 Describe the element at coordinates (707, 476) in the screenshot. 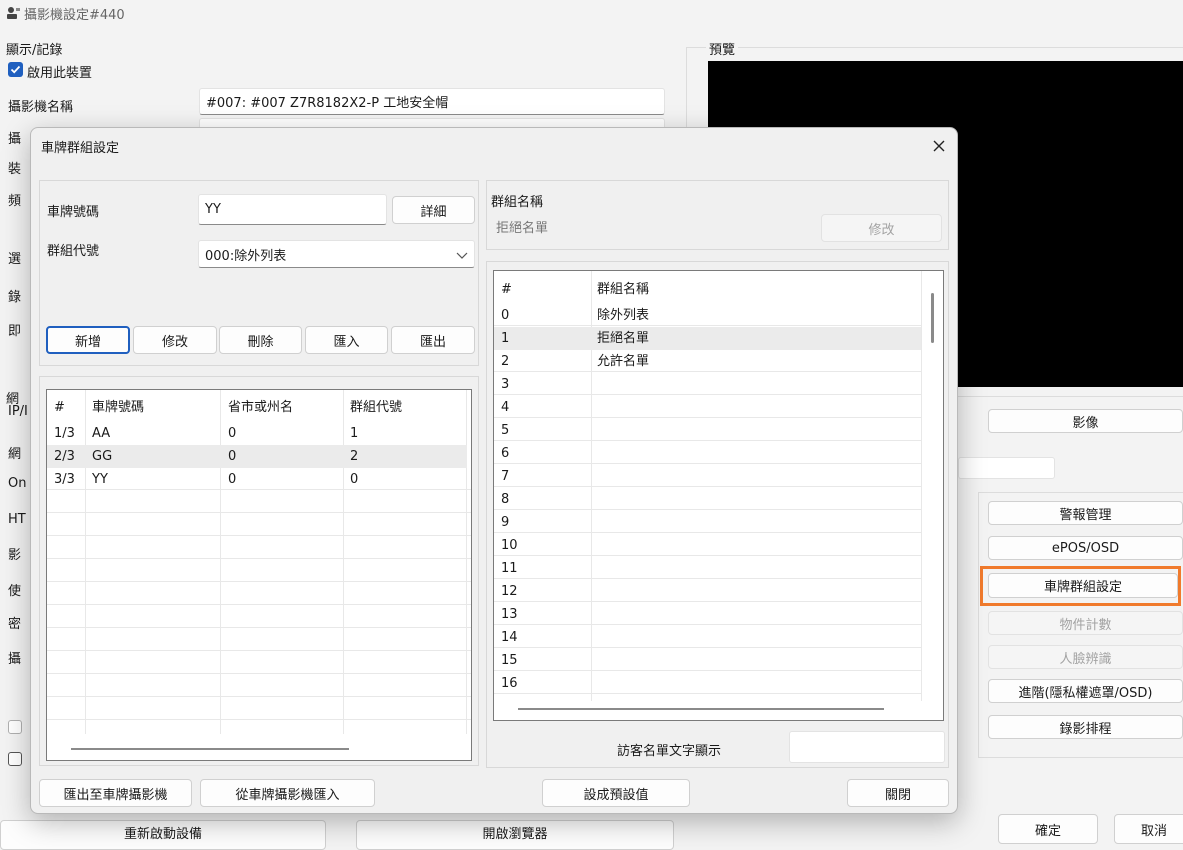

I see `table-row: 7` at that location.